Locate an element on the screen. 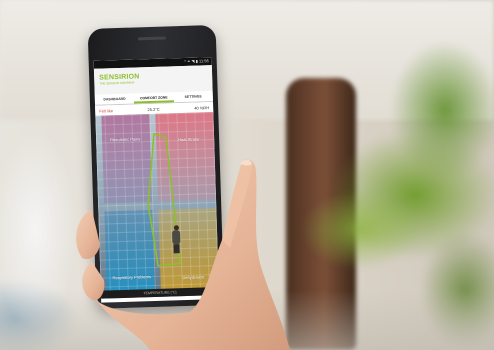  app-header: SENSIRION THE SENSOR COMPANY is located at coordinates (153, 80).